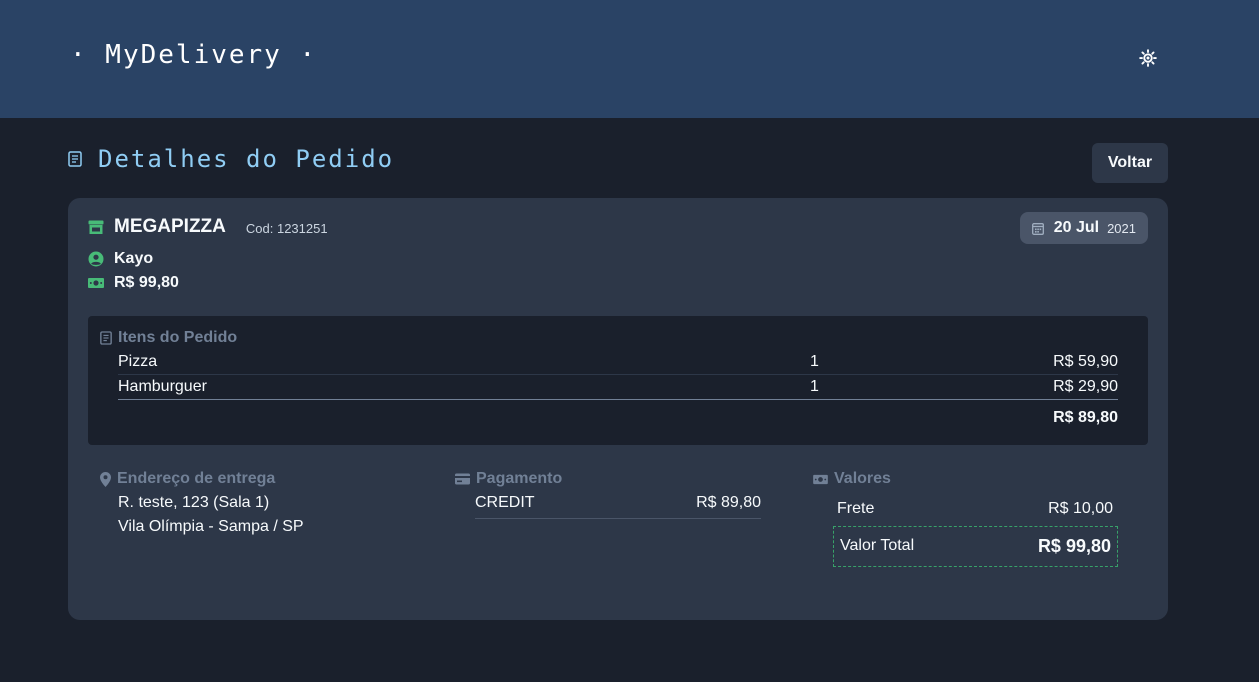  Describe the element at coordinates (877, 545) in the screenshot. I see `total-label: Valor Total` at that location.